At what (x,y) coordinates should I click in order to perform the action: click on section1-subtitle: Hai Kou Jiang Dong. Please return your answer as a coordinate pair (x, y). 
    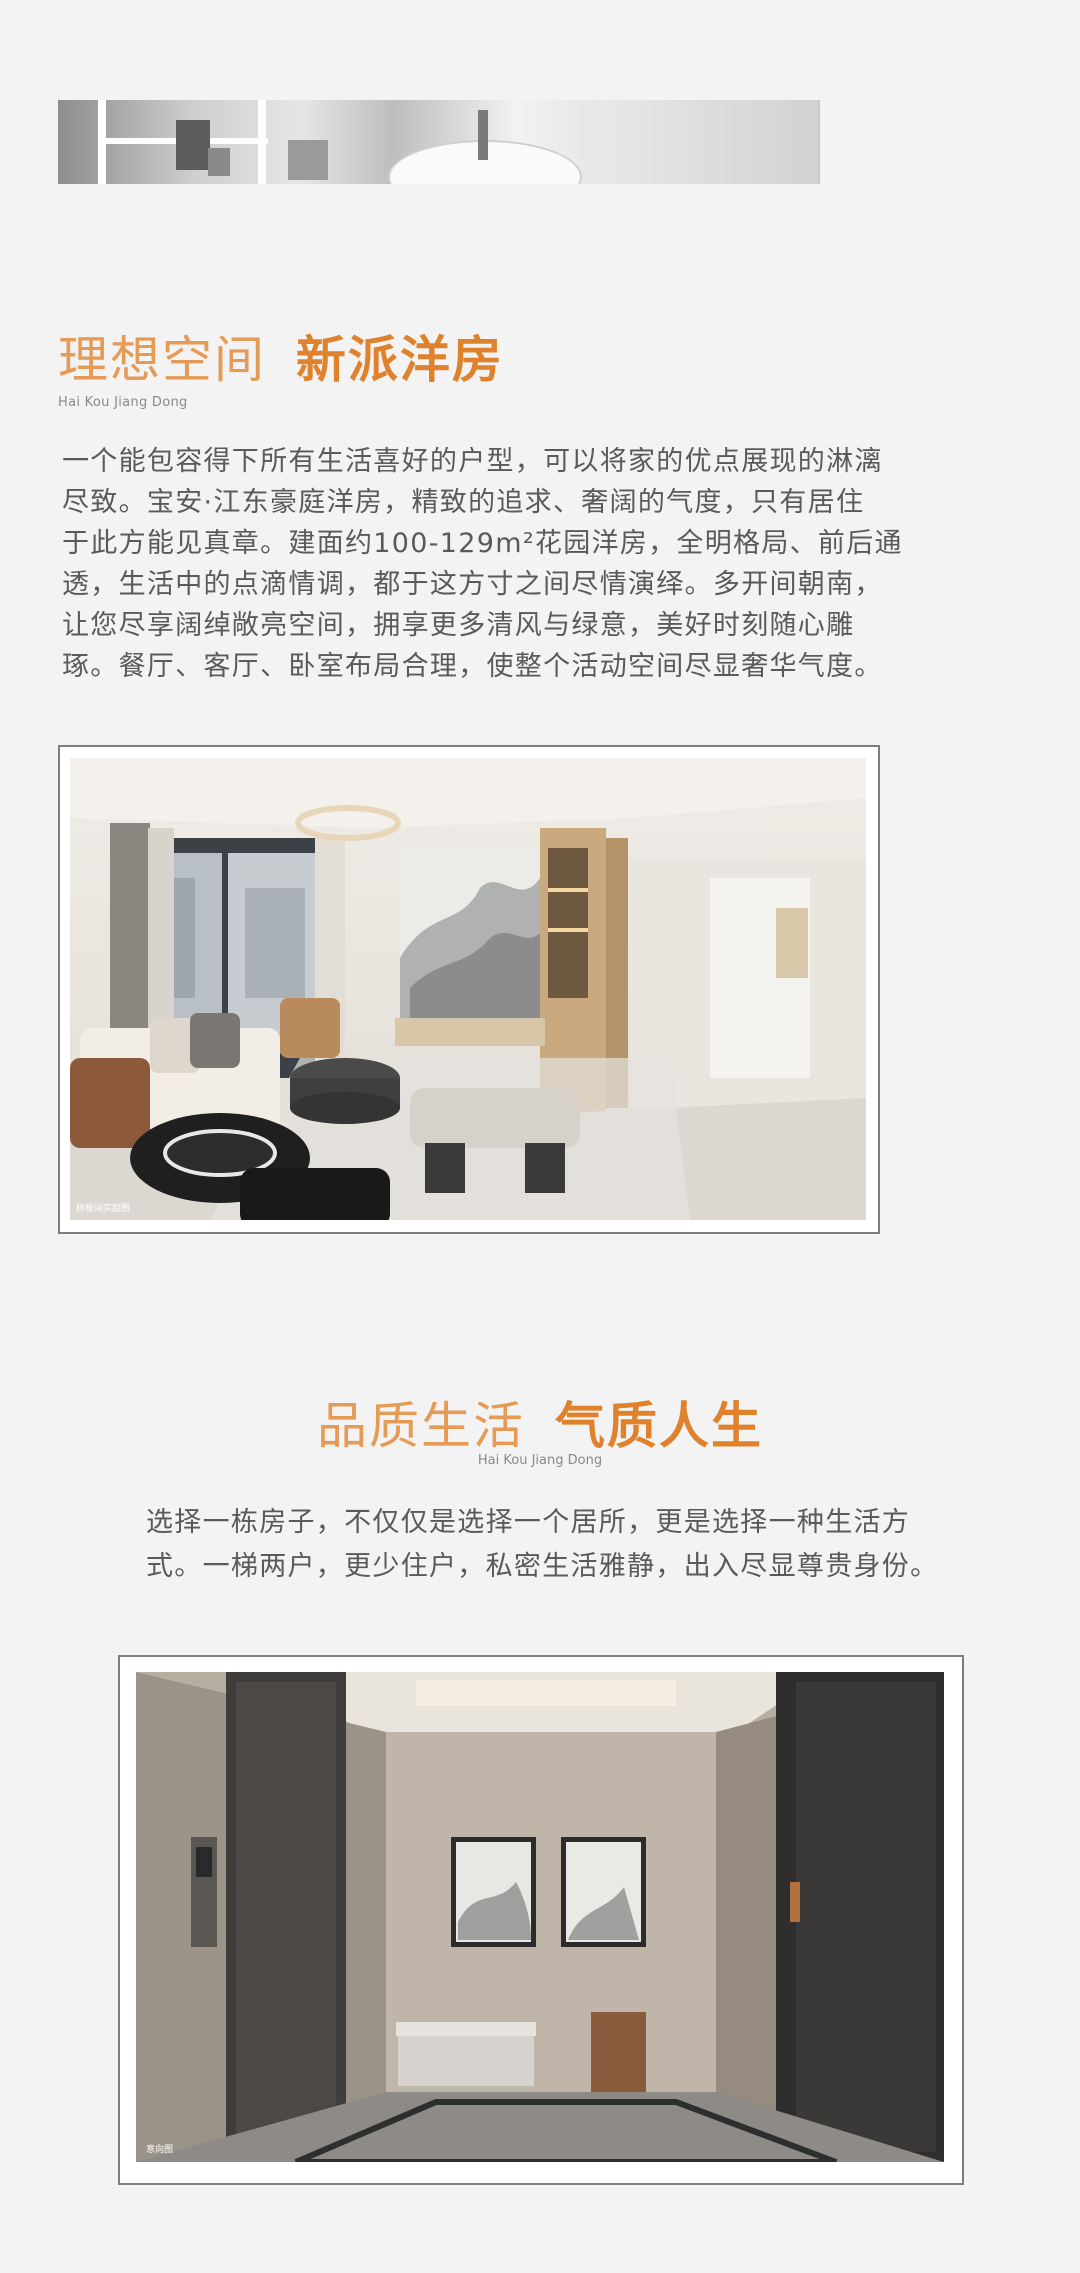
    Looking at the image, I should click on (123, 402).